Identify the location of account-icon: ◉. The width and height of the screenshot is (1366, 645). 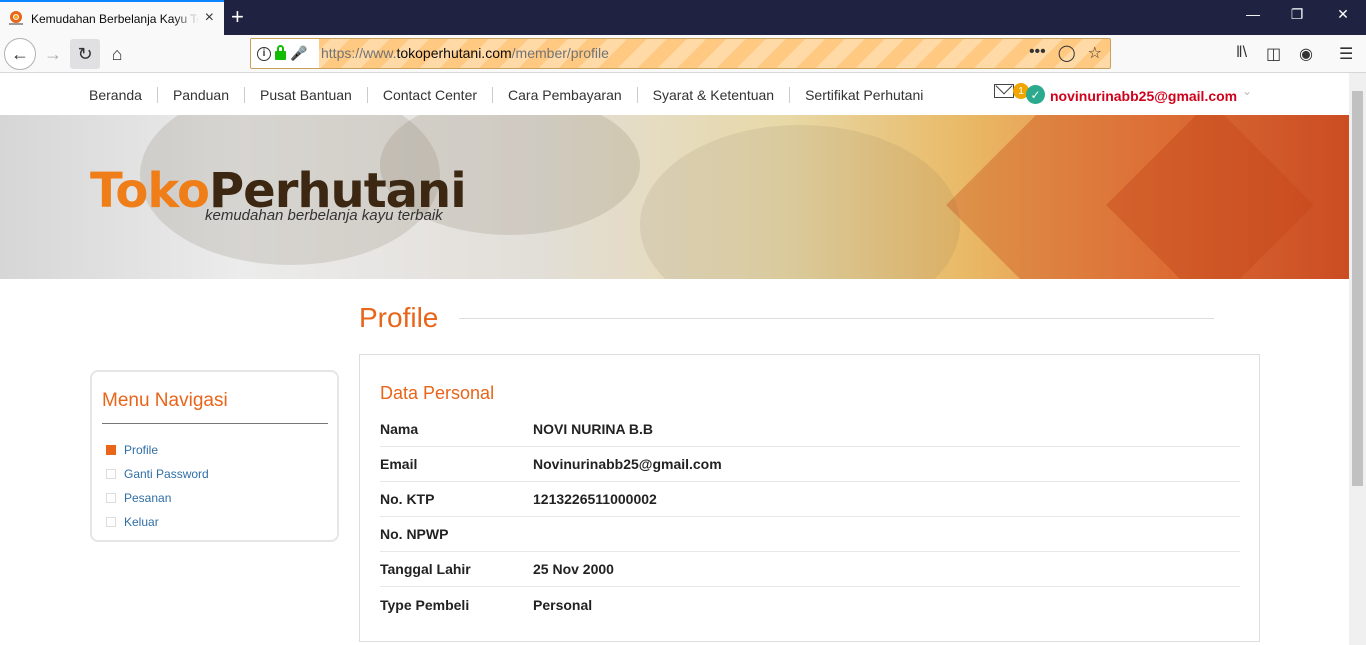
(1306, 54).